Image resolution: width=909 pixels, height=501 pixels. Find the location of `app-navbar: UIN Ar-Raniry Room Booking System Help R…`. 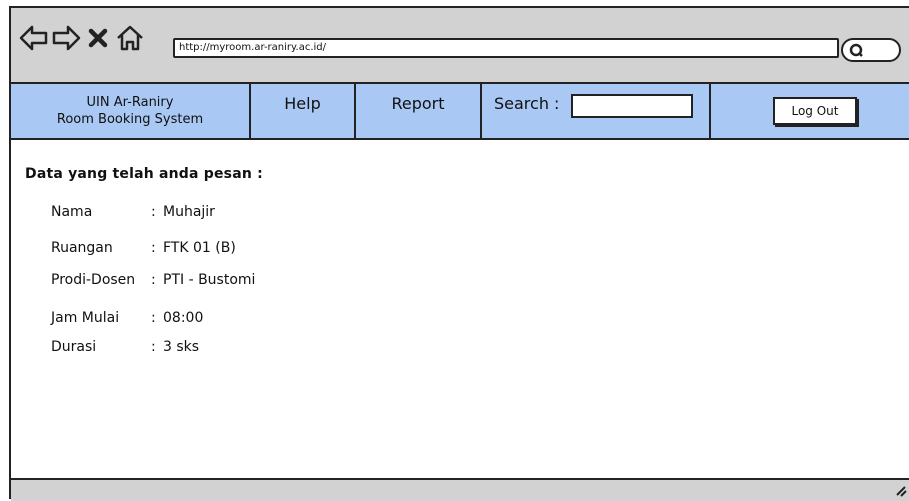

app-navbar: UIN Ar-Raniry Room Booking System Help R… is located at coordinates (460, 112).